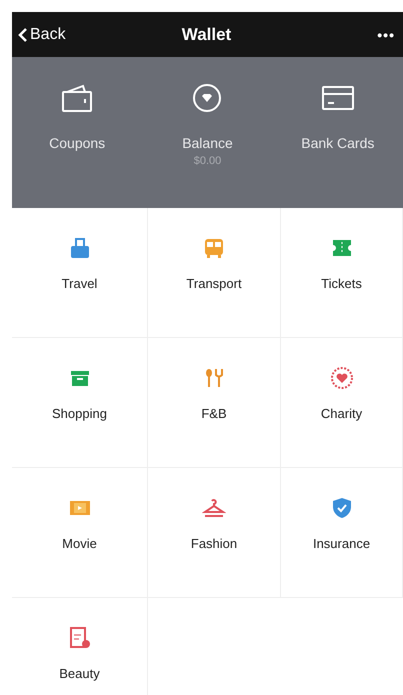 The height and width of the screenshot is (695, 403). I want to click on wallet-icon, so click(77, 98).